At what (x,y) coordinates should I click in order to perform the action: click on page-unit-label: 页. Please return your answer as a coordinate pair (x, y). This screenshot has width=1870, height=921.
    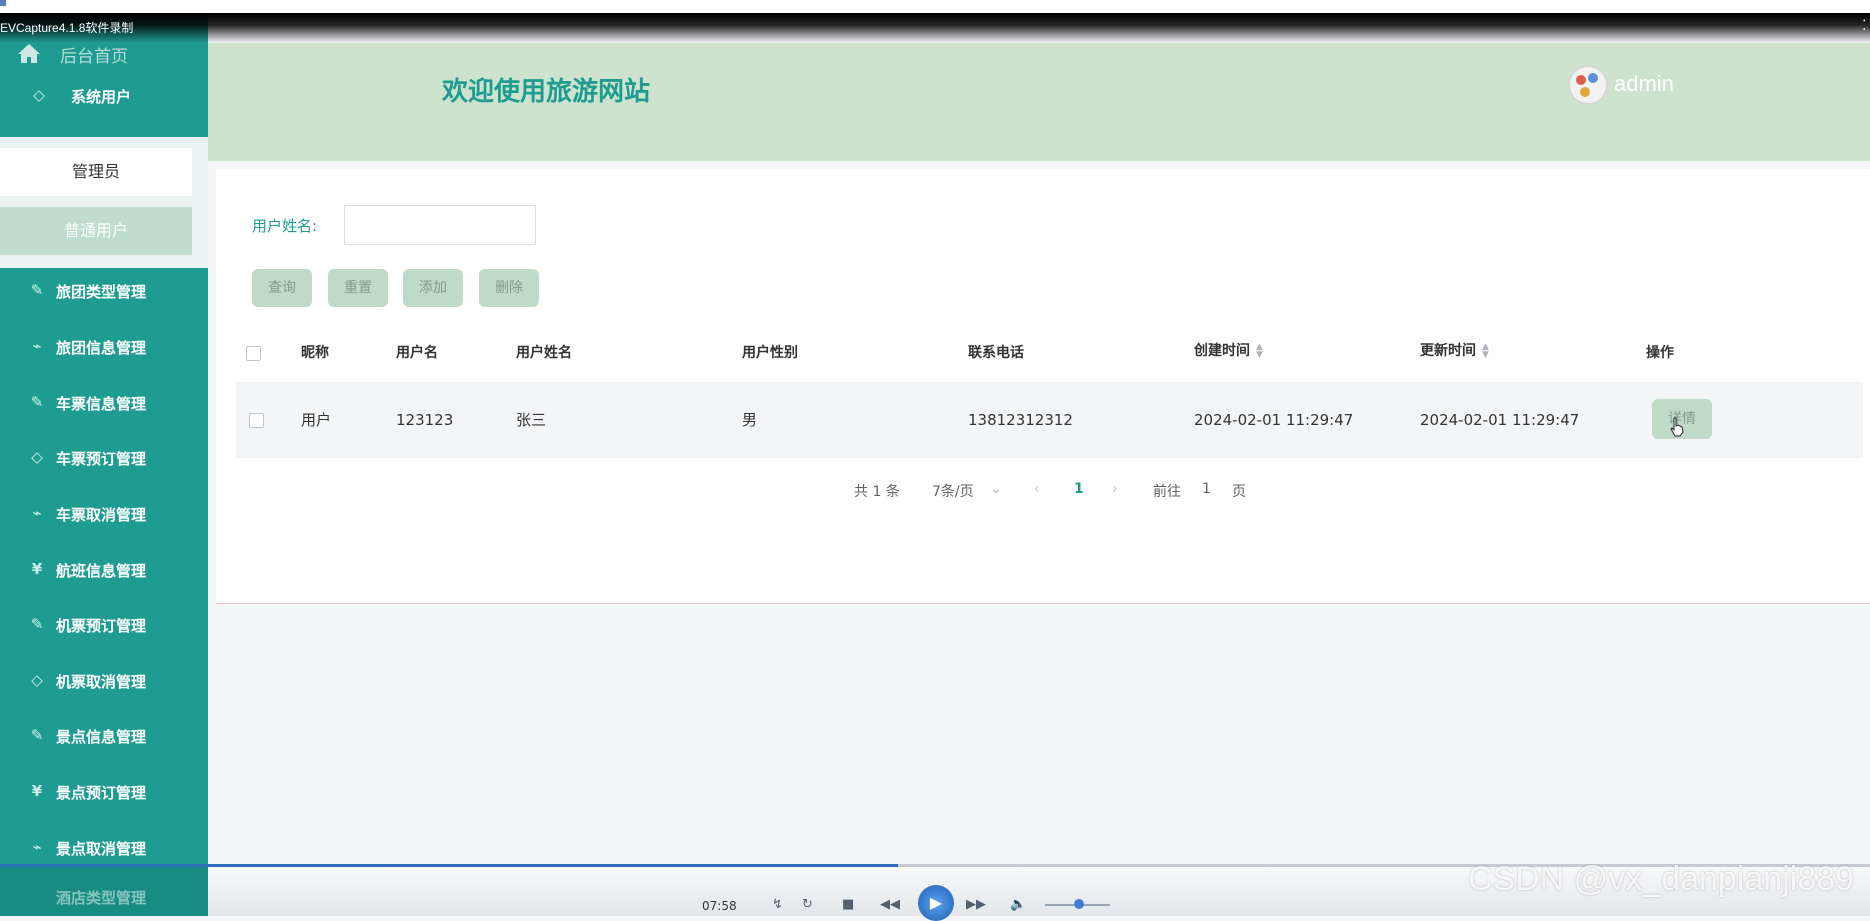
    Looking at the image, I should click on (1239, 492).